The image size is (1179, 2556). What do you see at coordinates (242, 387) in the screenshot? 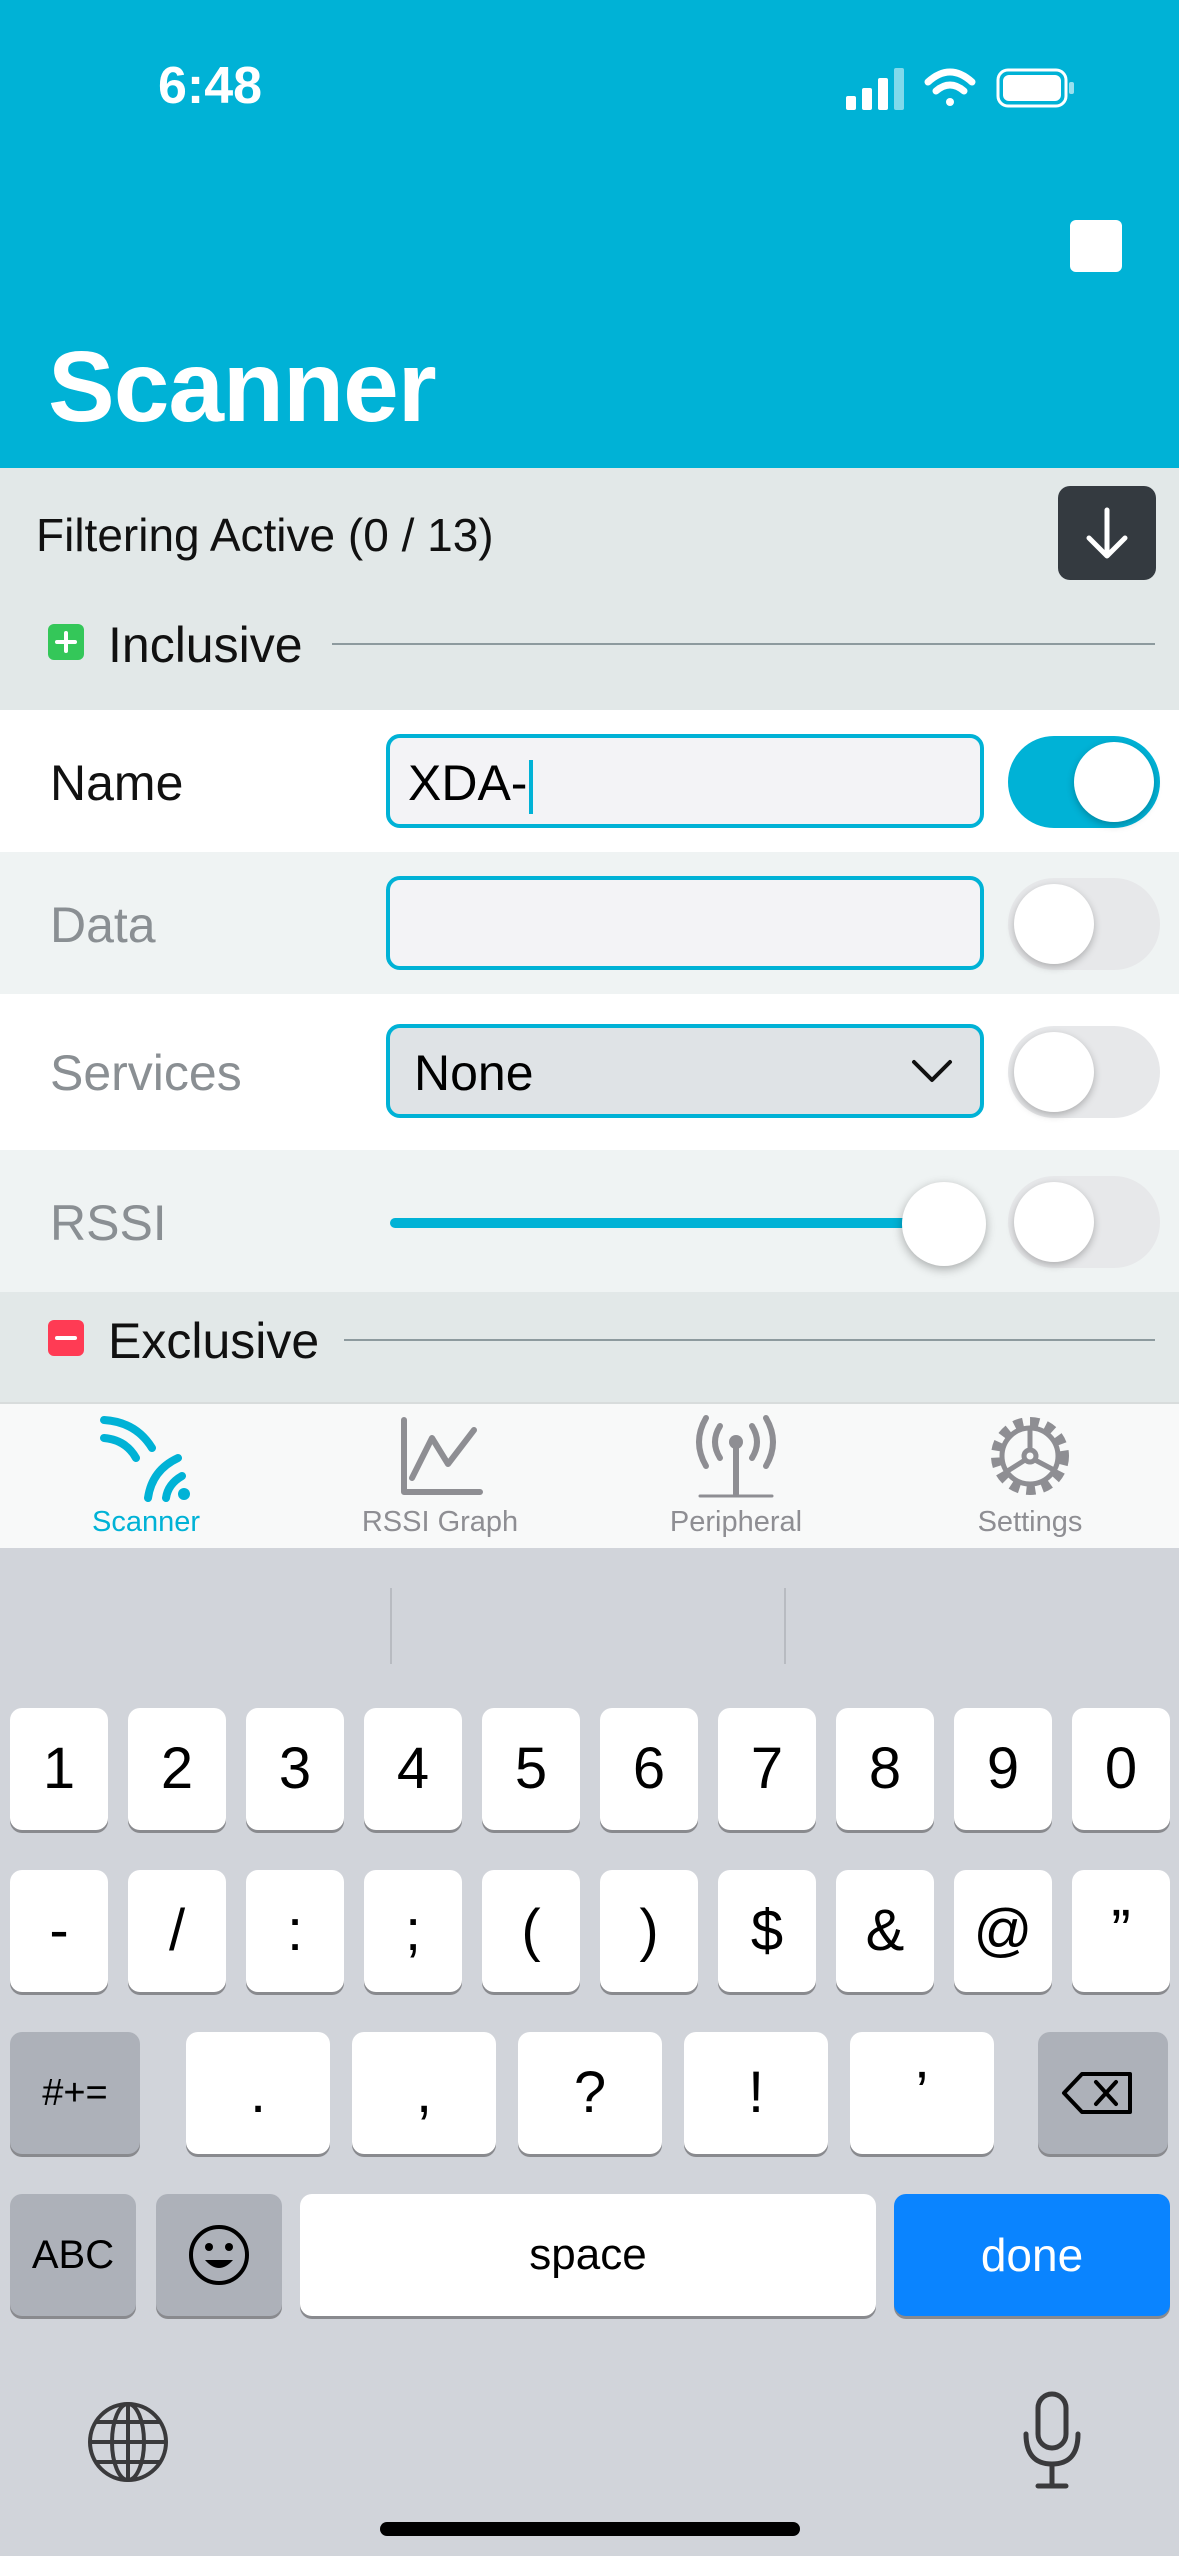
I see `page-title: Scanner` at bounding box center [242, 387].